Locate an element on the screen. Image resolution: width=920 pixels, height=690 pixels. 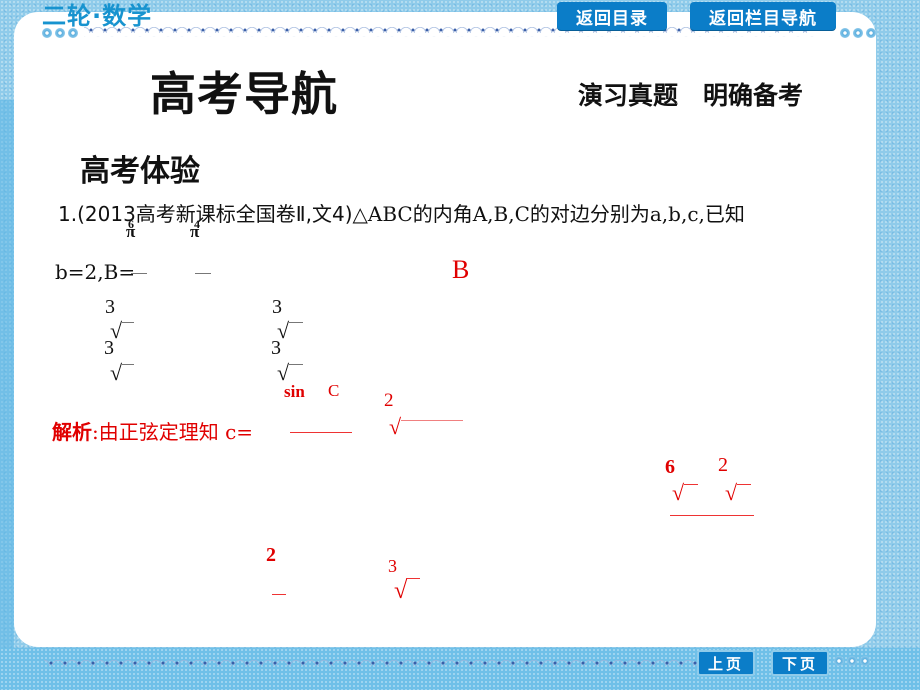
flower-decoration-bottom is located at coordinates (852, 661).